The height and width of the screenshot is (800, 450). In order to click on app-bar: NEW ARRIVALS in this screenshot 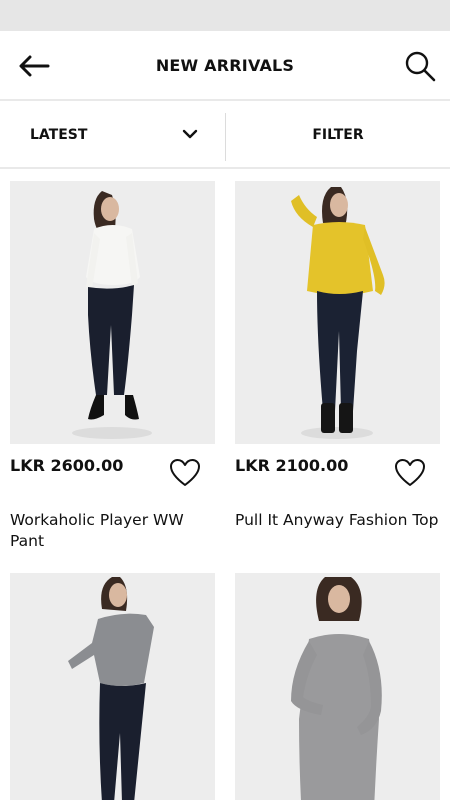, I will do `click(225, 66)`.